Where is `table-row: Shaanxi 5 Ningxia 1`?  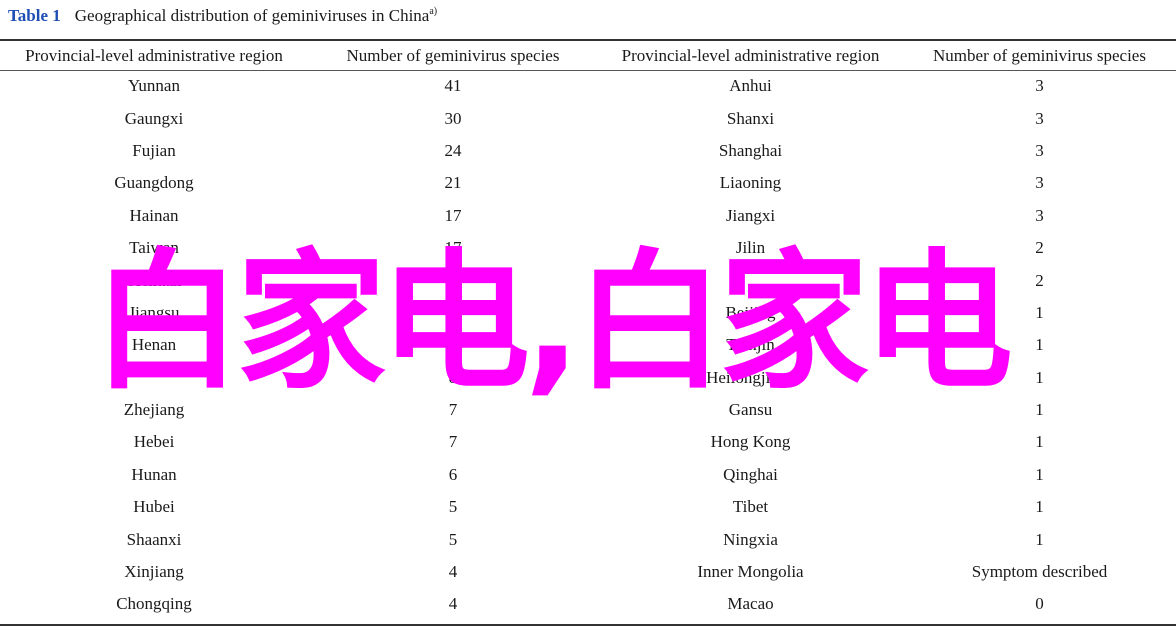
table-row: Shaanxi 5 Ningxia 1 is located at coordinates (588, 539).